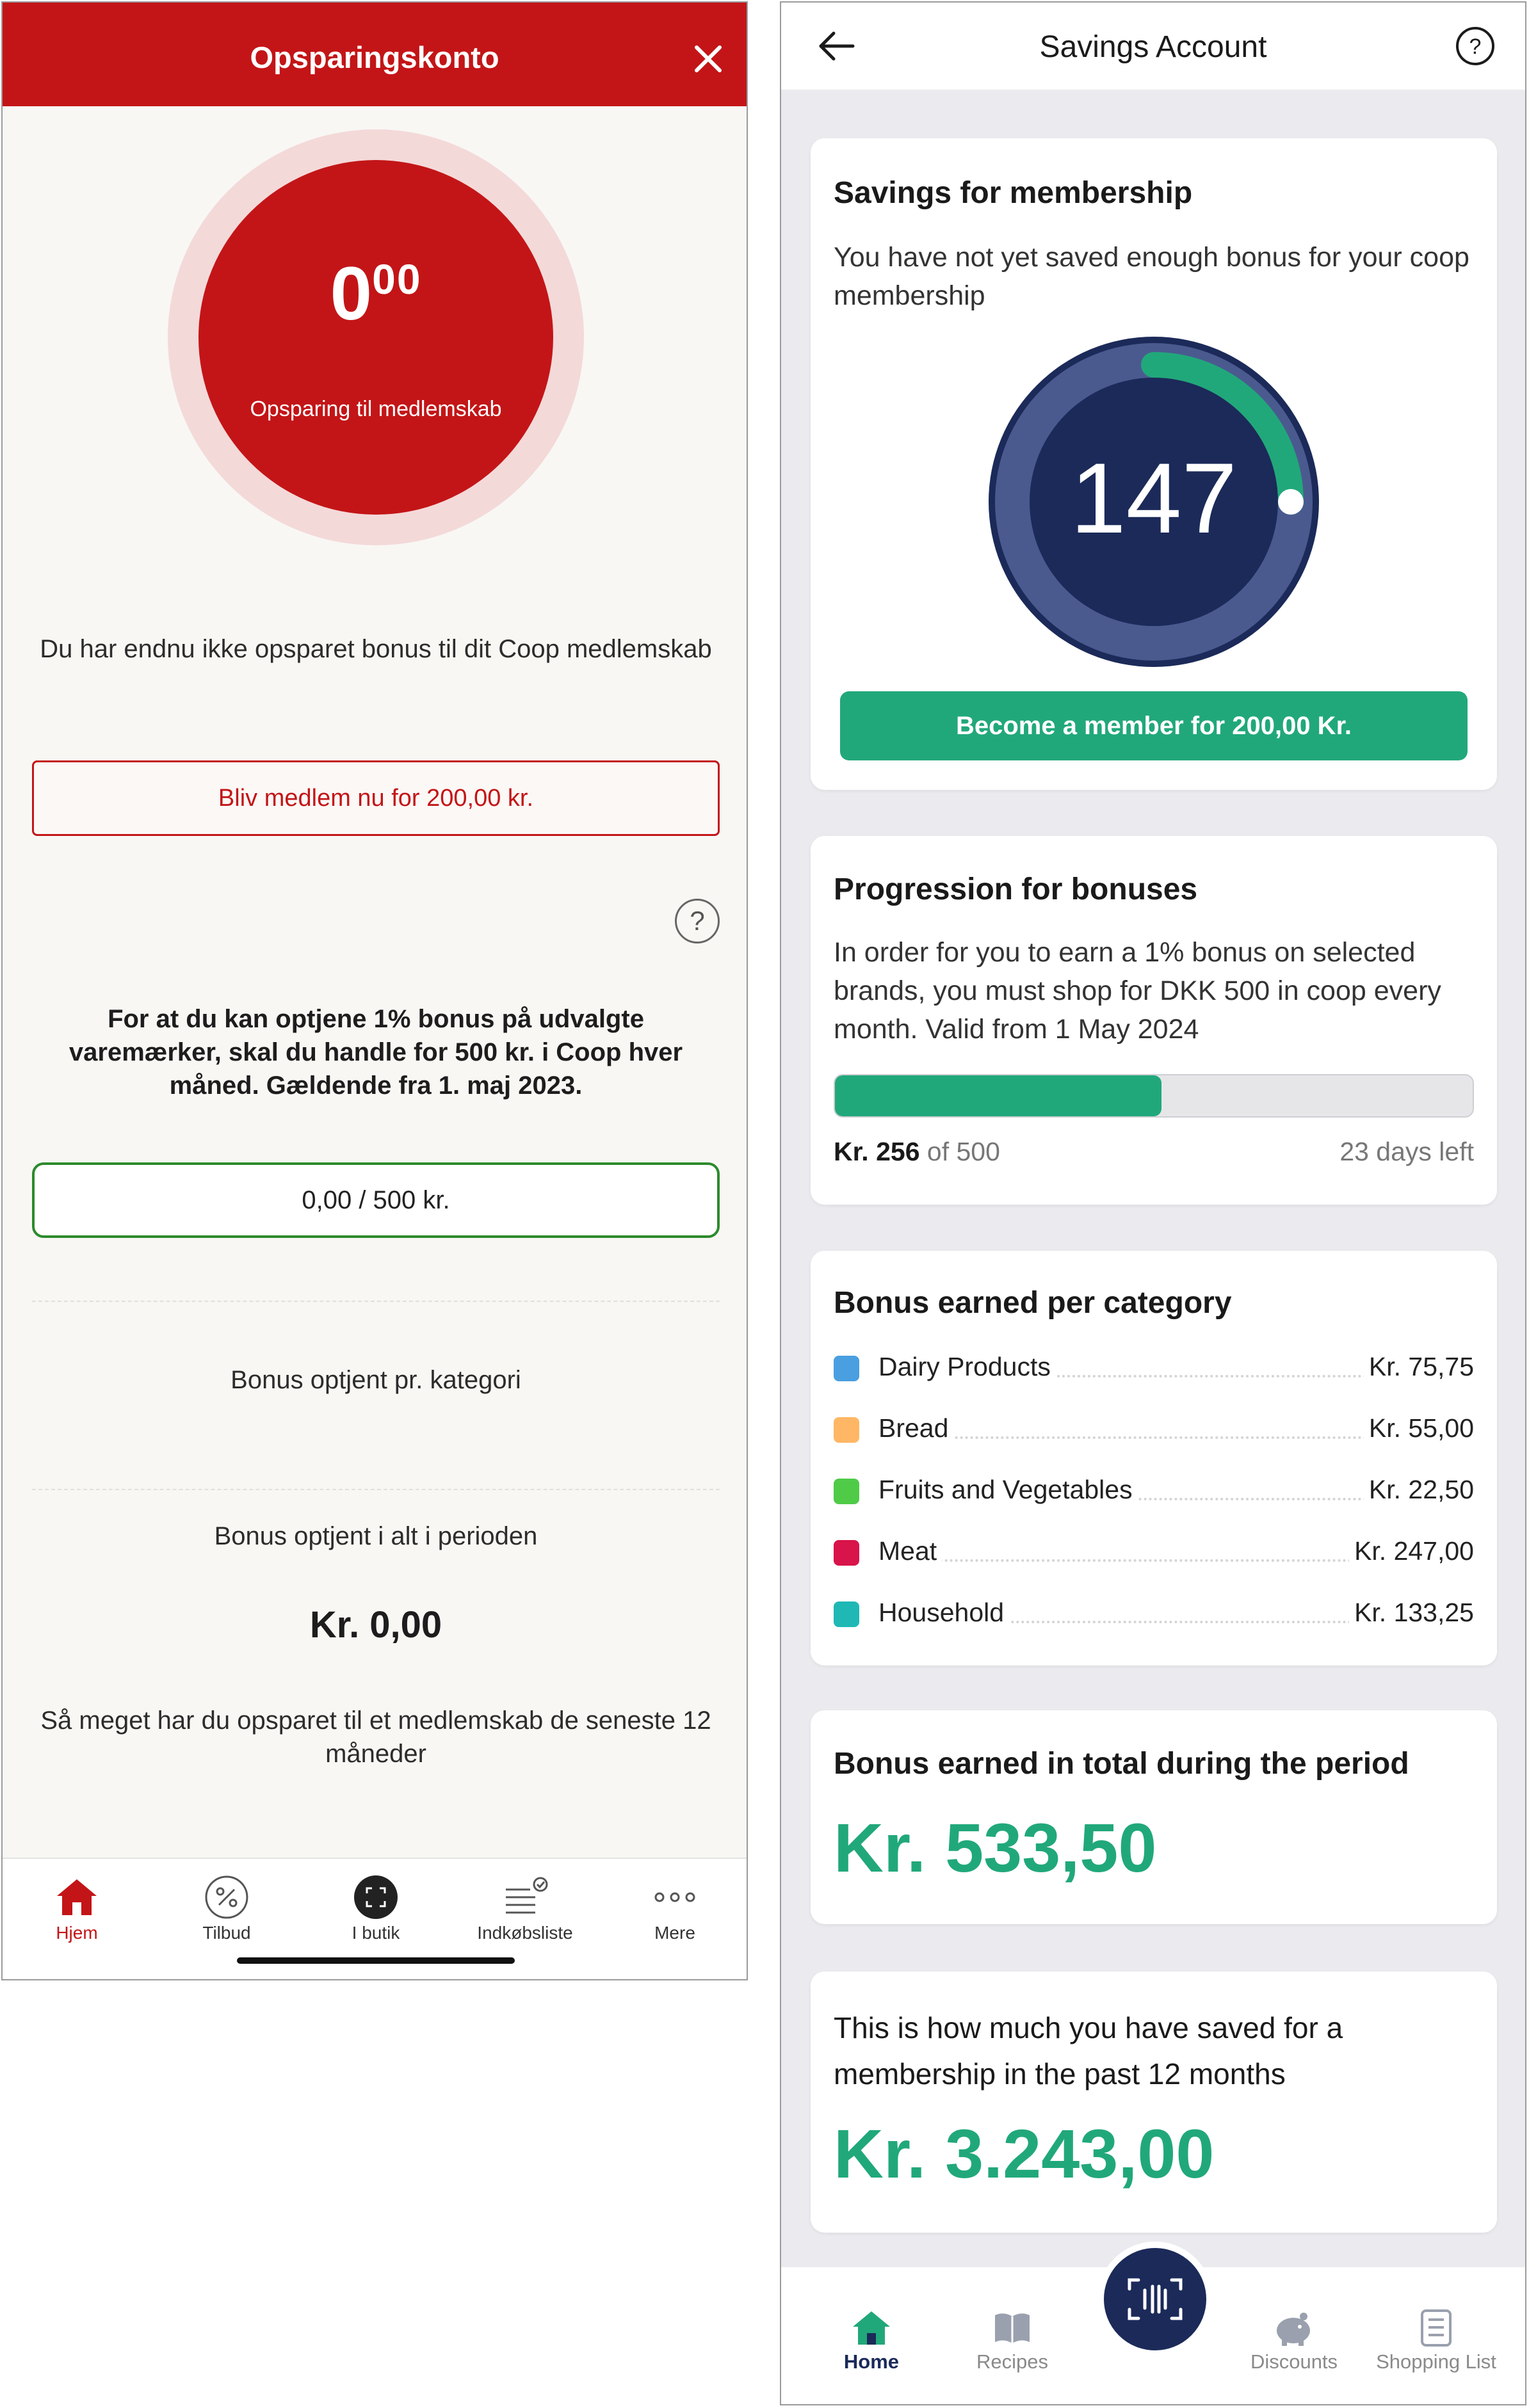 The image size is (1529, 2408). I want to click on gauge-knob, so click(1291, 502).